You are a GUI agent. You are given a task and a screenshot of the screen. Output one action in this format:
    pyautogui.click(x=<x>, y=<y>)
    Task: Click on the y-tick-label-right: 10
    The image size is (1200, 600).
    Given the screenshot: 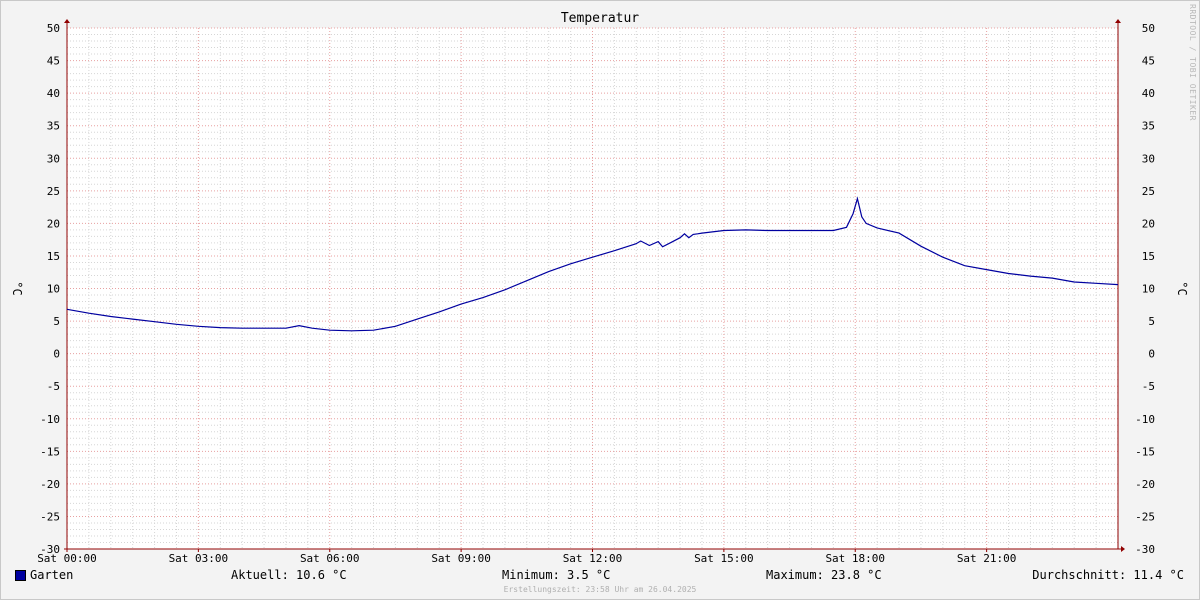 What is the action you would take?
    pyautogui.click(x=1148, y=289)
    